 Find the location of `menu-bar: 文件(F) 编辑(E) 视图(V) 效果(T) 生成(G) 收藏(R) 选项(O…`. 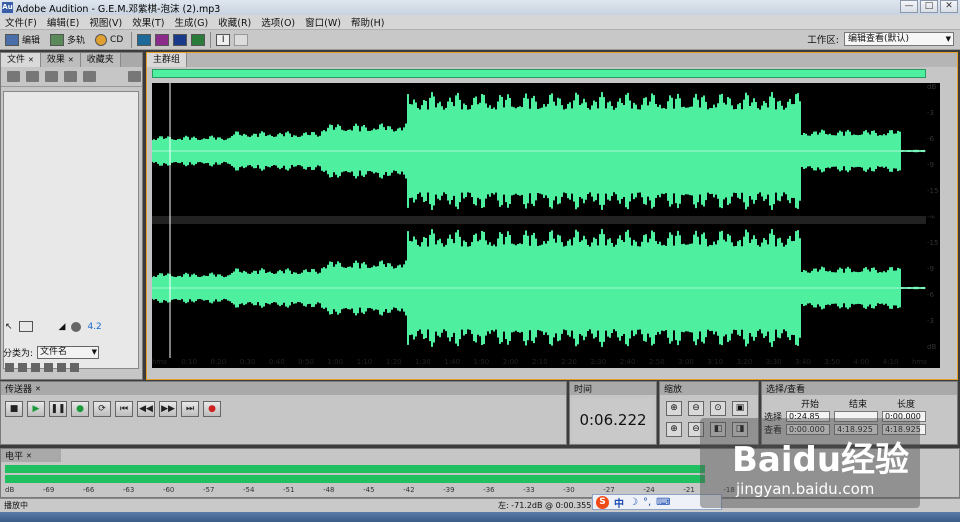

menu-bar: 文件(F) 编辑(E) 视图(V) 效果(T) 生成(G) 收藏(R) 选项(O… is located at coordinates (480, 22).